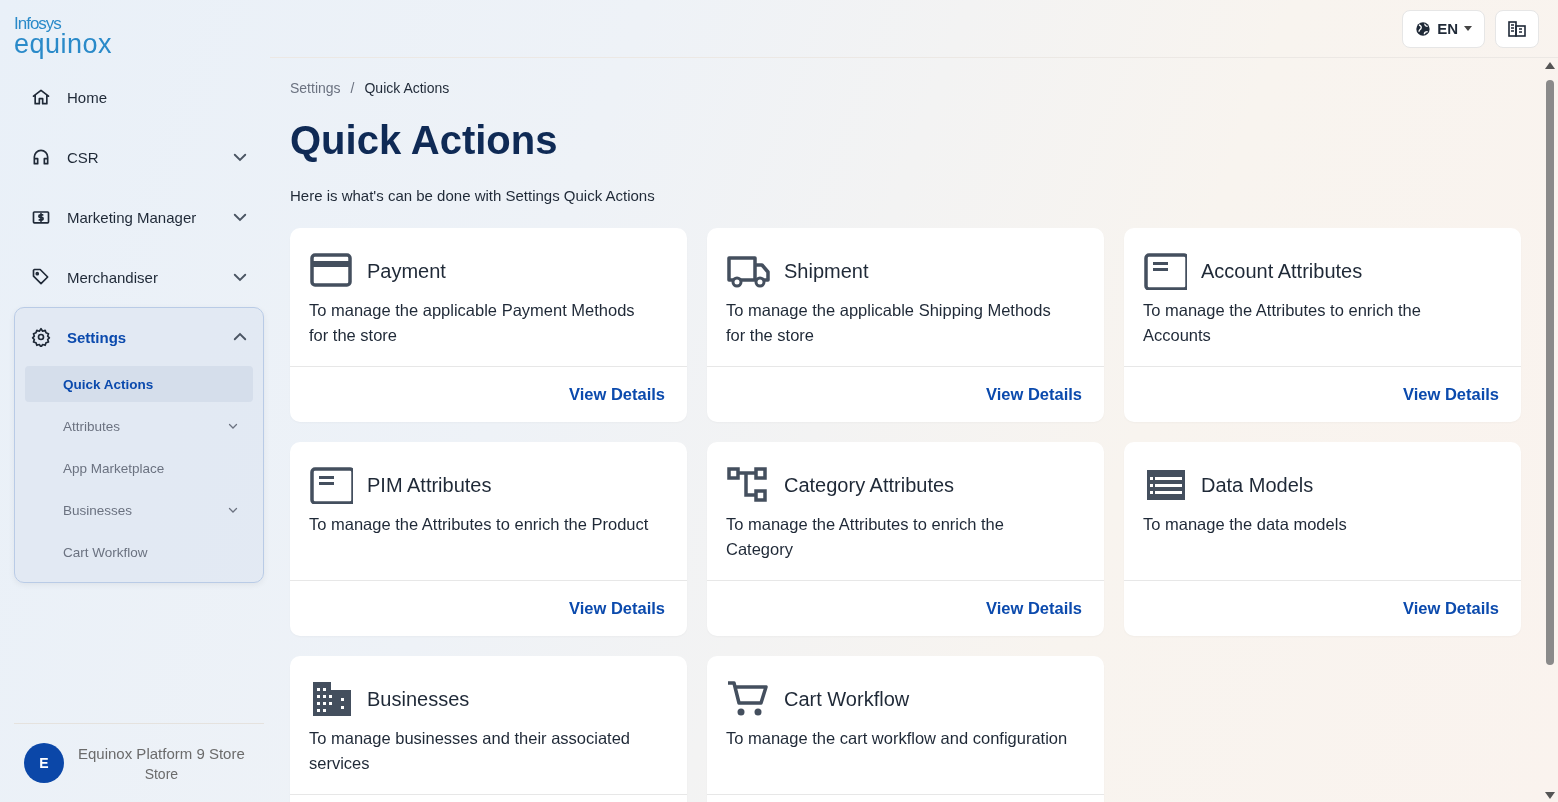 This screenshot has width=1558, height=802. Describe the element at coordinates (139, 217) in the screenshot. I see `nav-item: Marketing Manager` at that location.